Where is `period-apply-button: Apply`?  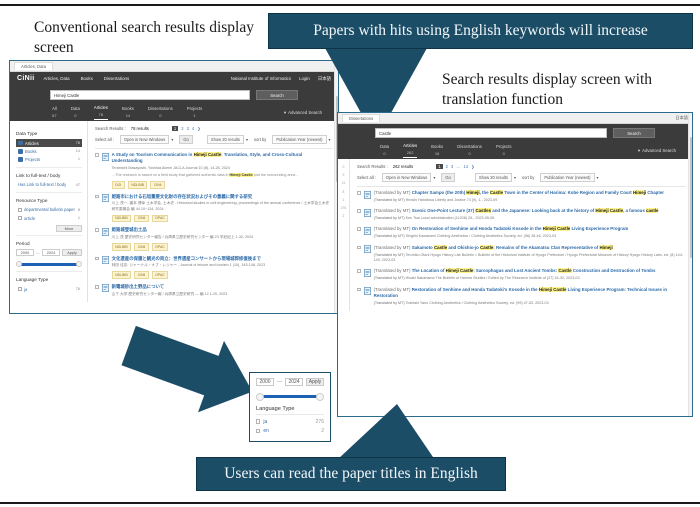
period-apply-button: Apply is located at coordinates (72, 253).